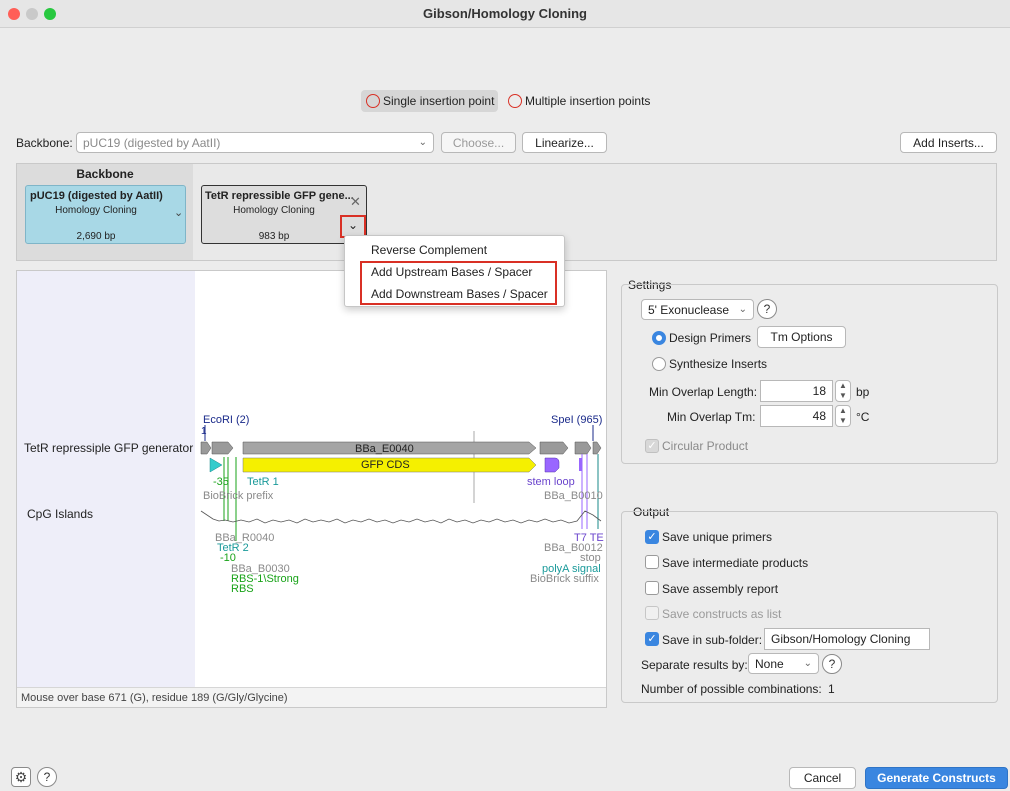 Image resolution: width=1010 pixels, height=791 pixels. I want to click on design-primers-label: Design Primers, so click(710, 338).